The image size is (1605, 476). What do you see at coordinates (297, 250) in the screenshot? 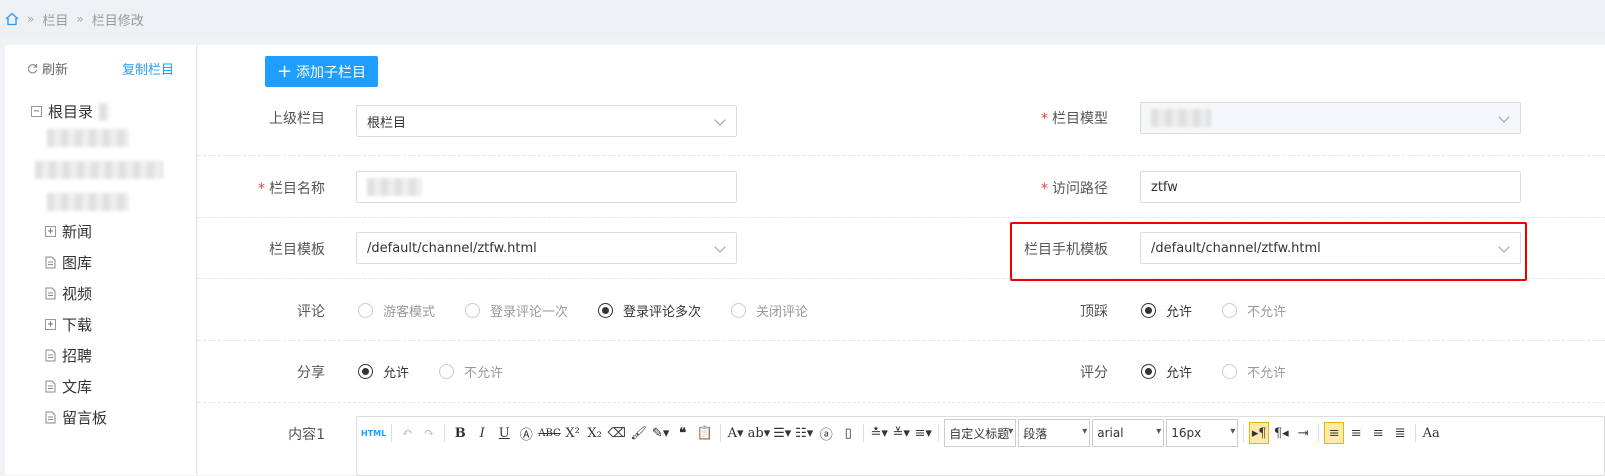
I see `channel-template-label: 栏目模板` at bounding box center [297, 250].